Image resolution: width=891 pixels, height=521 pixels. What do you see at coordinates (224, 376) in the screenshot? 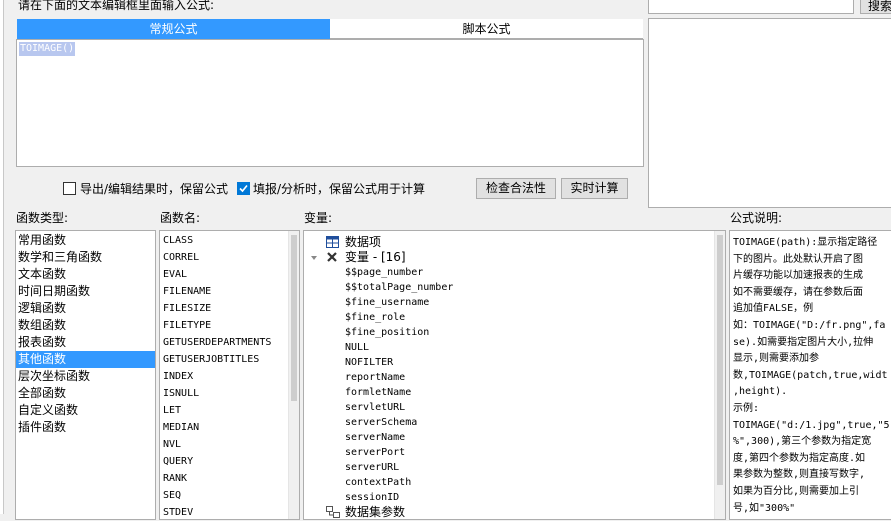
I see `func-name-item: INDEX` at bounding box center [224, 376].